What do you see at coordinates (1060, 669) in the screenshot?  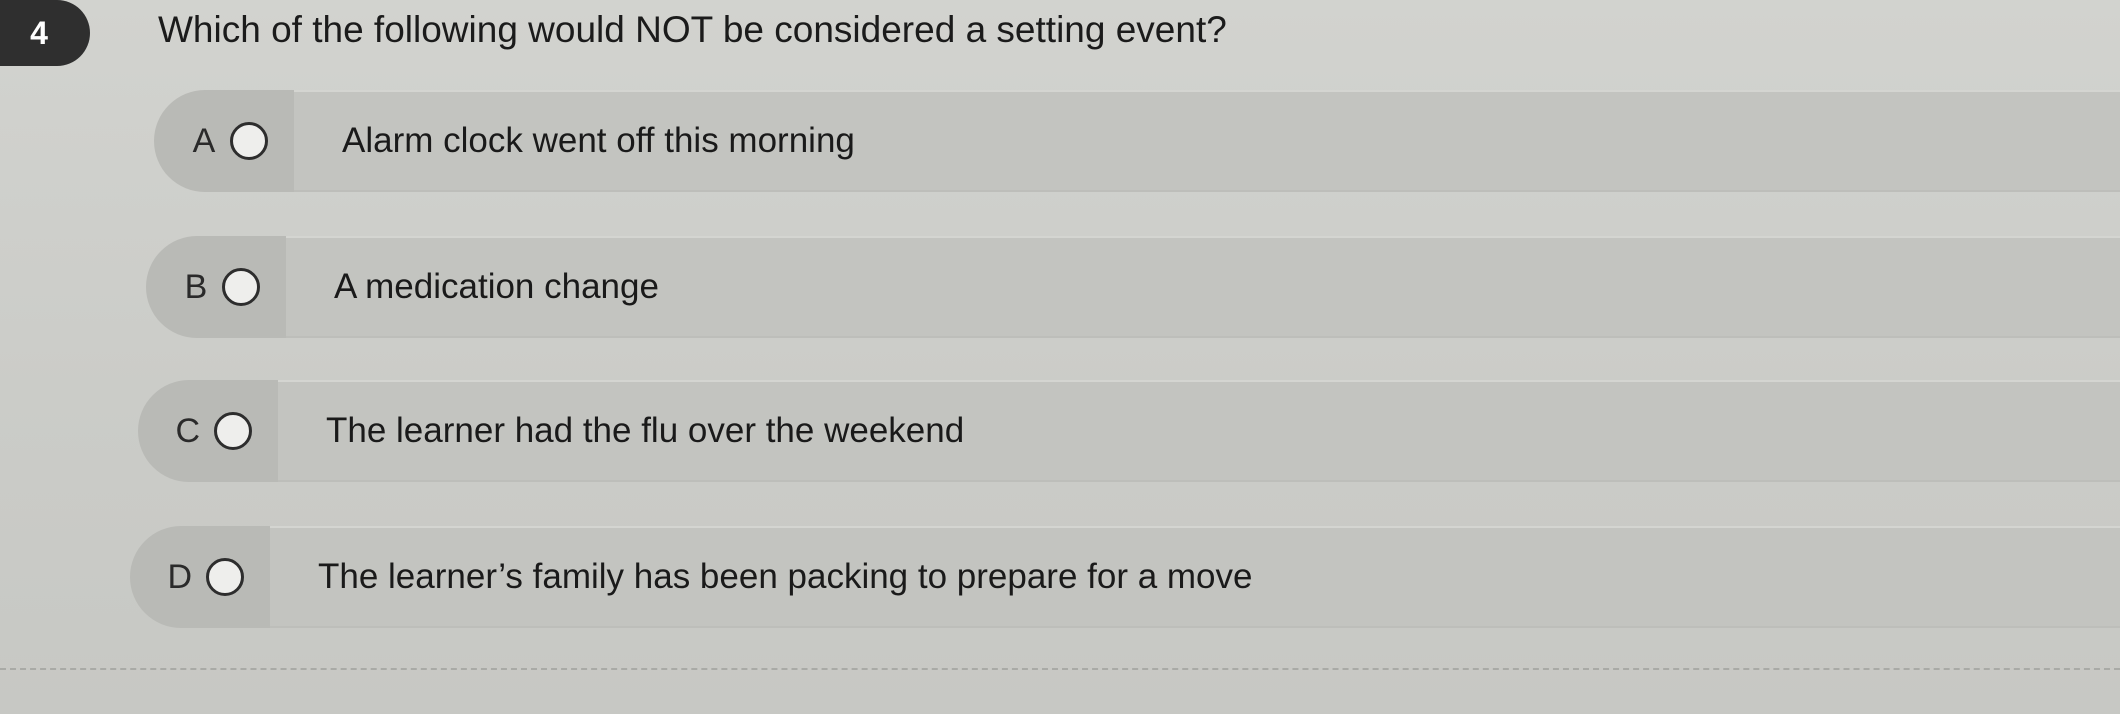 I see `question-divider` at bounding box center [1060, 669].